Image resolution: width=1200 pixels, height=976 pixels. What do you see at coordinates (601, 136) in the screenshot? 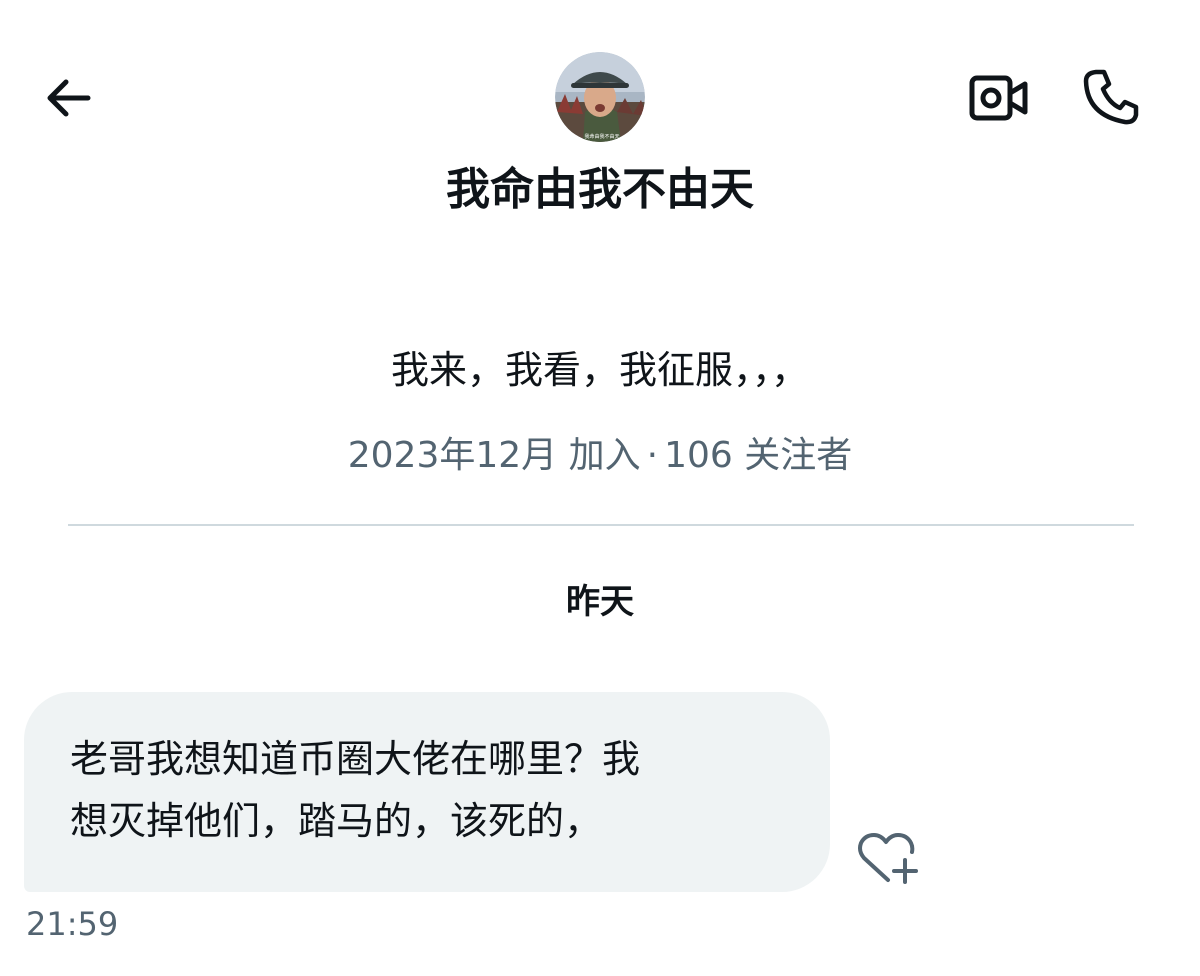
I see `avatar-badge-text: 我命由我不由天` at bounding box center [601, 136].